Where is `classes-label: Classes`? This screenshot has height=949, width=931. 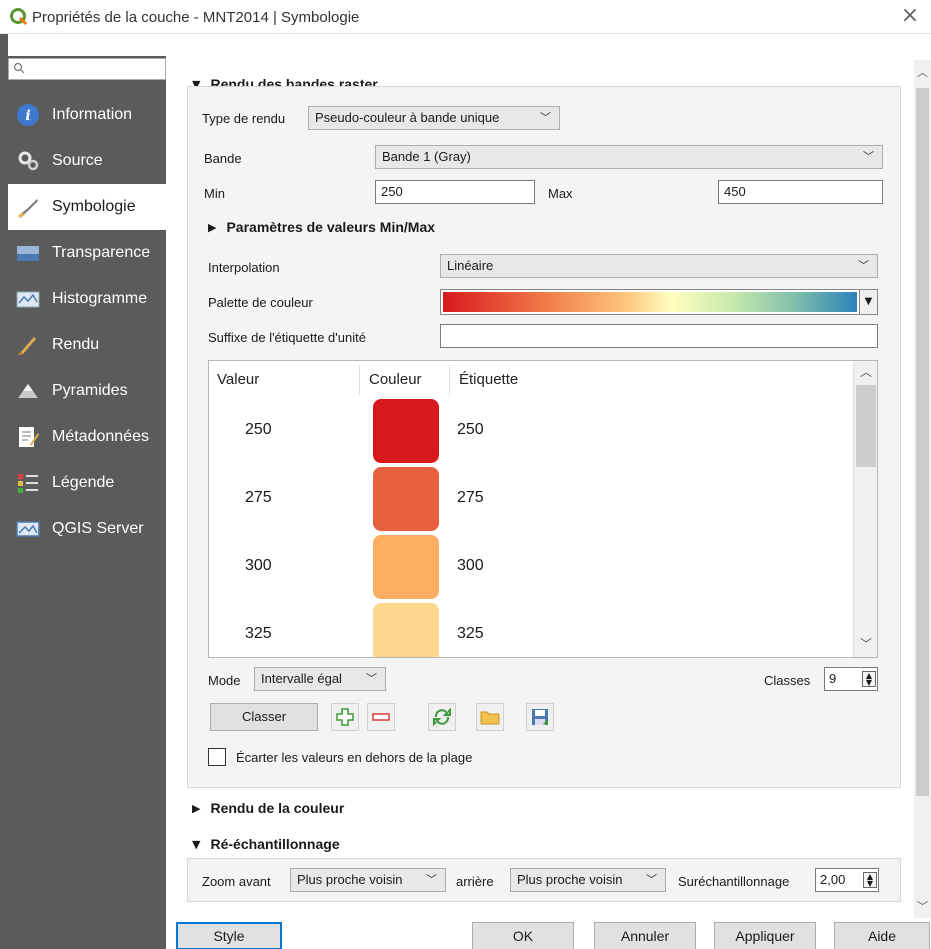
classes-label: Classes is located at coordinates (787, 680).